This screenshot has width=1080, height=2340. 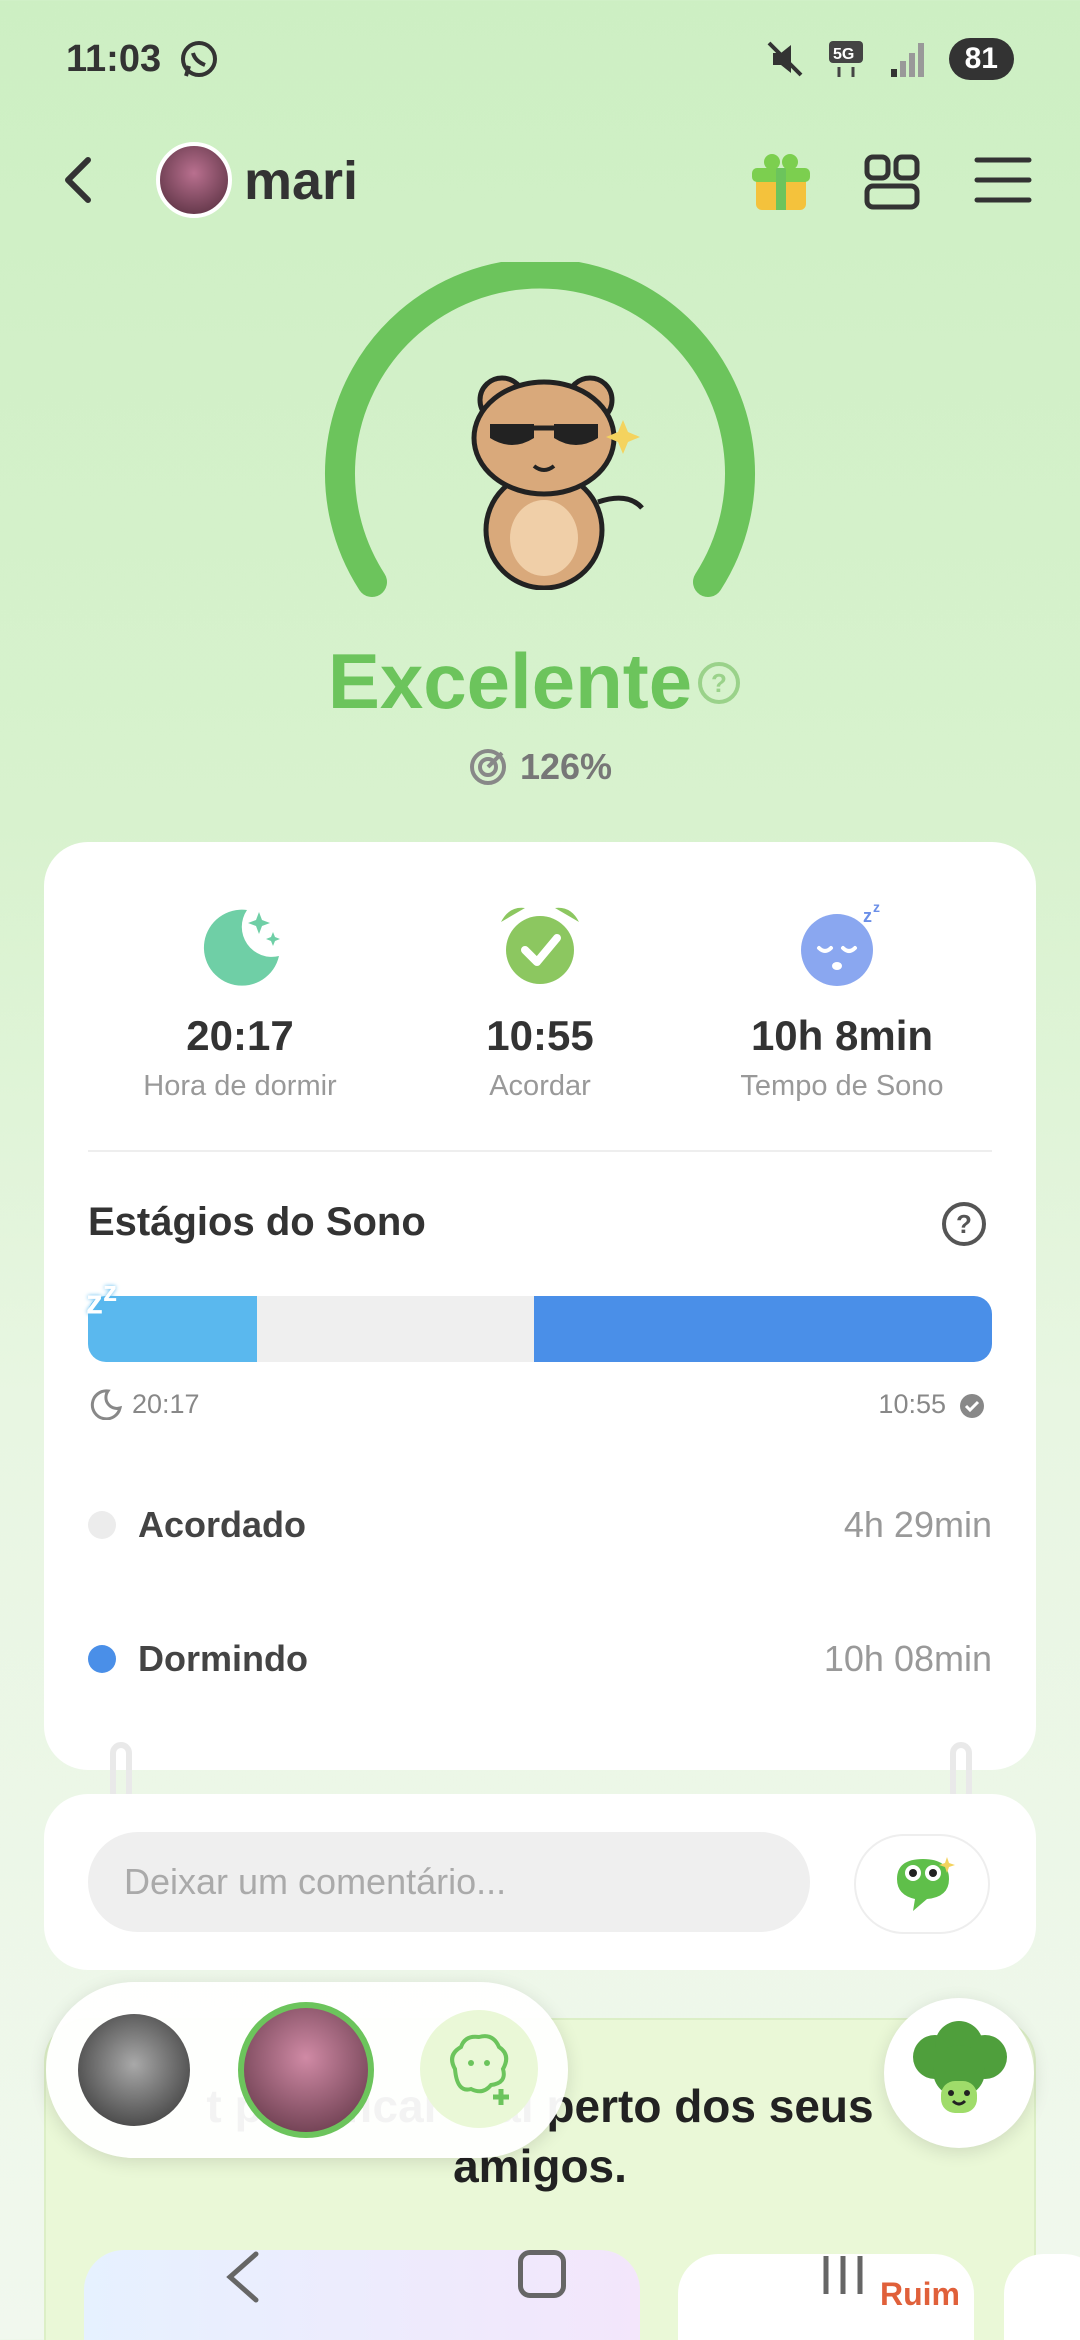 I want to click on score-percent-value: 126%, so click(x=566, y=766).